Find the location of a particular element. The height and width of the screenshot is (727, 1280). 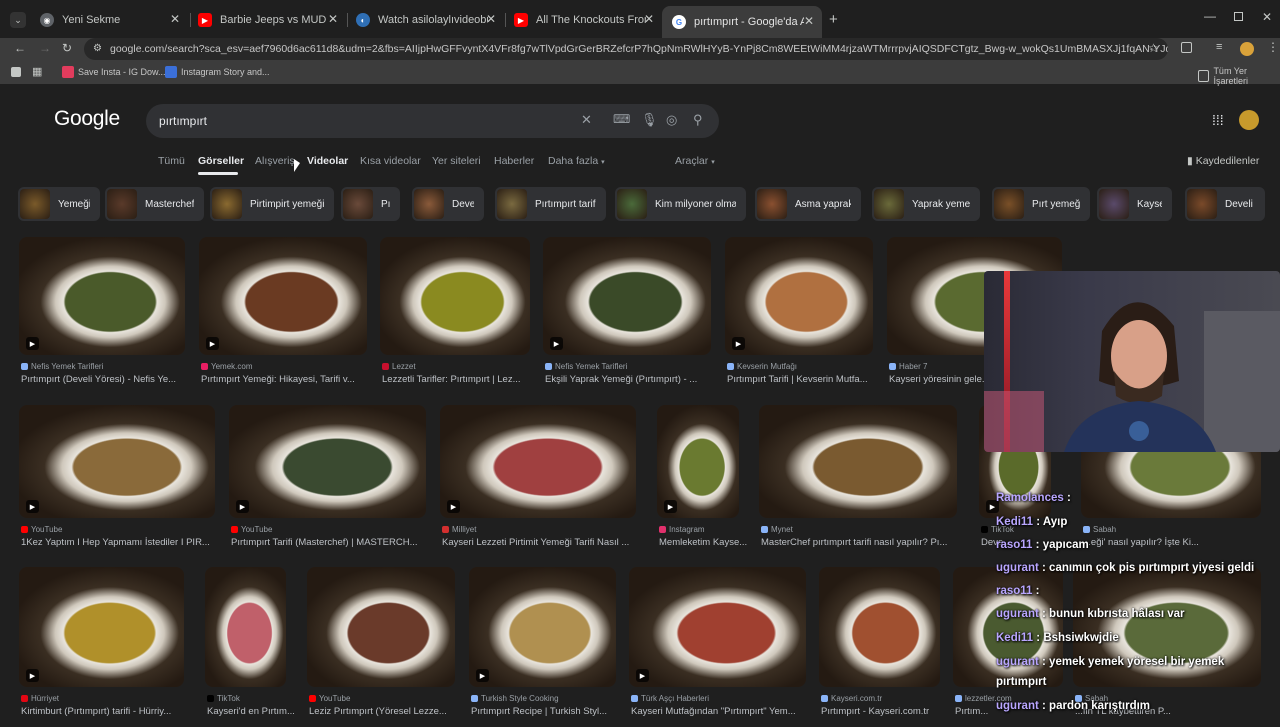

result-title: Pırtımpırt - Kayseri.com.tr is located at coordinates (884, 711).